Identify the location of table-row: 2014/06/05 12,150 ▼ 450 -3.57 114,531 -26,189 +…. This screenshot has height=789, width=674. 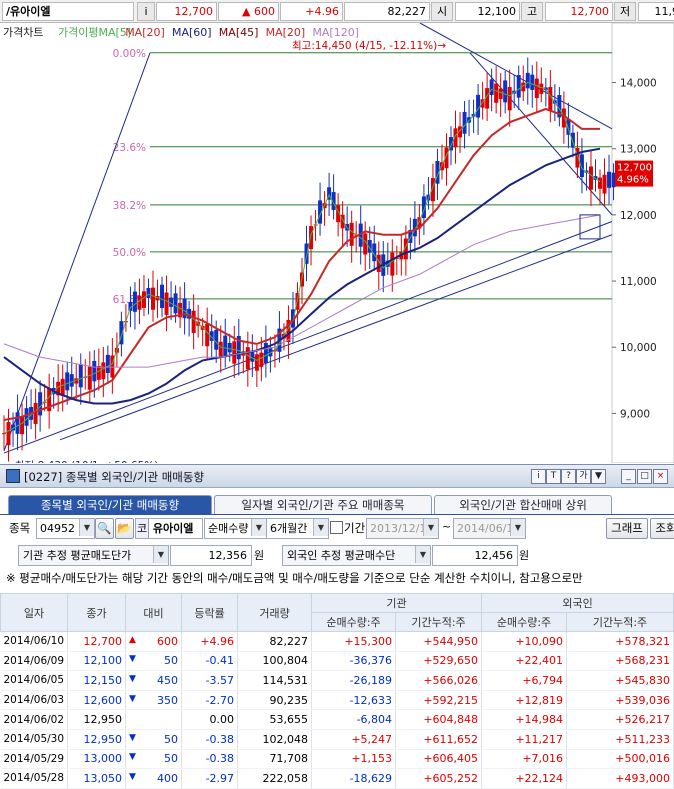
(337, 680).